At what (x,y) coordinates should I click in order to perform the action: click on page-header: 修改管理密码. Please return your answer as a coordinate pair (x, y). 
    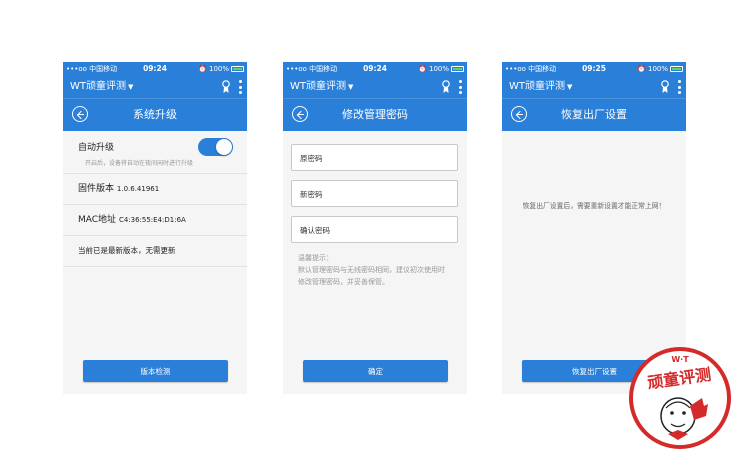
    Looking at the image, I should click on (375, 114).